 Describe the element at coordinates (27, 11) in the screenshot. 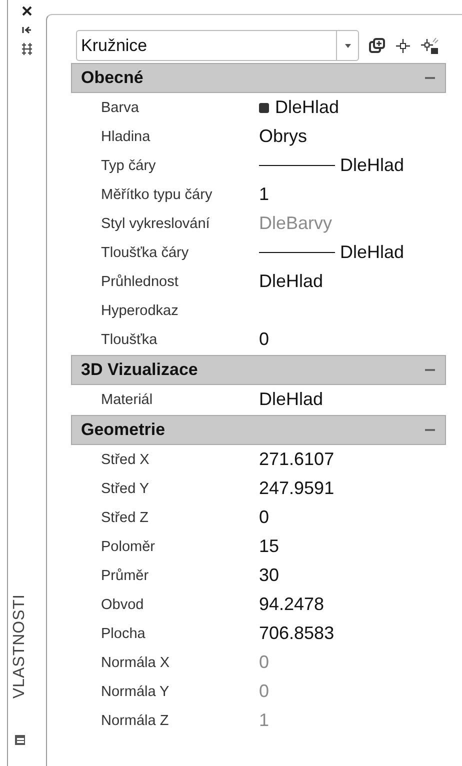

I see `close-icon` at that location.